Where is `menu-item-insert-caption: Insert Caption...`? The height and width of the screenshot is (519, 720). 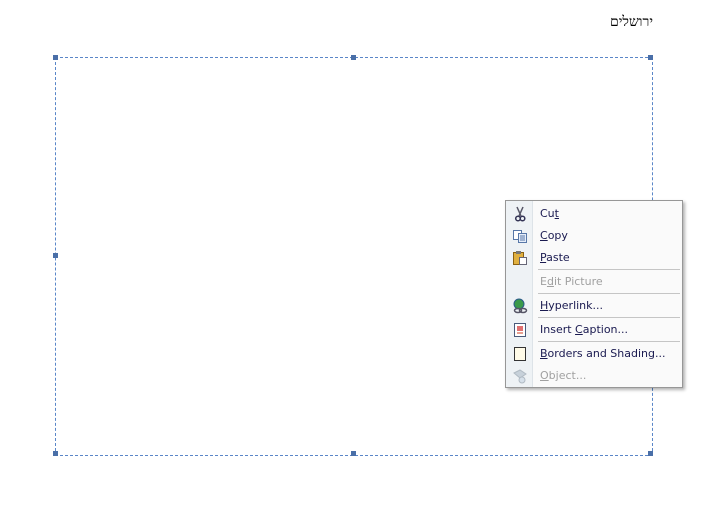 menu-item-insert-caption: Insert Caption... is located at coordinates (594, 330).